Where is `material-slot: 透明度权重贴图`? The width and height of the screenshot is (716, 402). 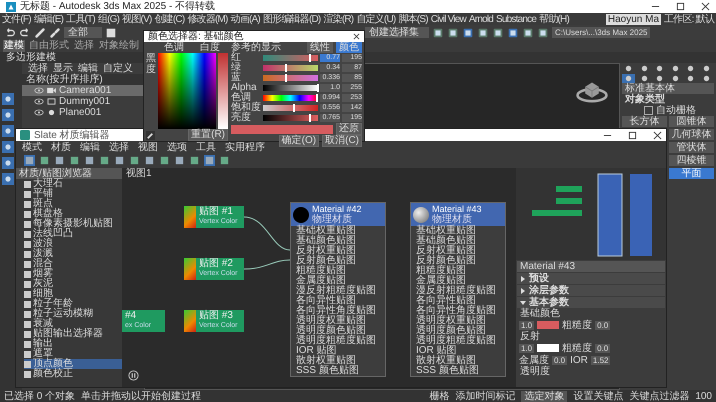
material-slot: 透明度权重贴图 is located at coordinates (338, 321).